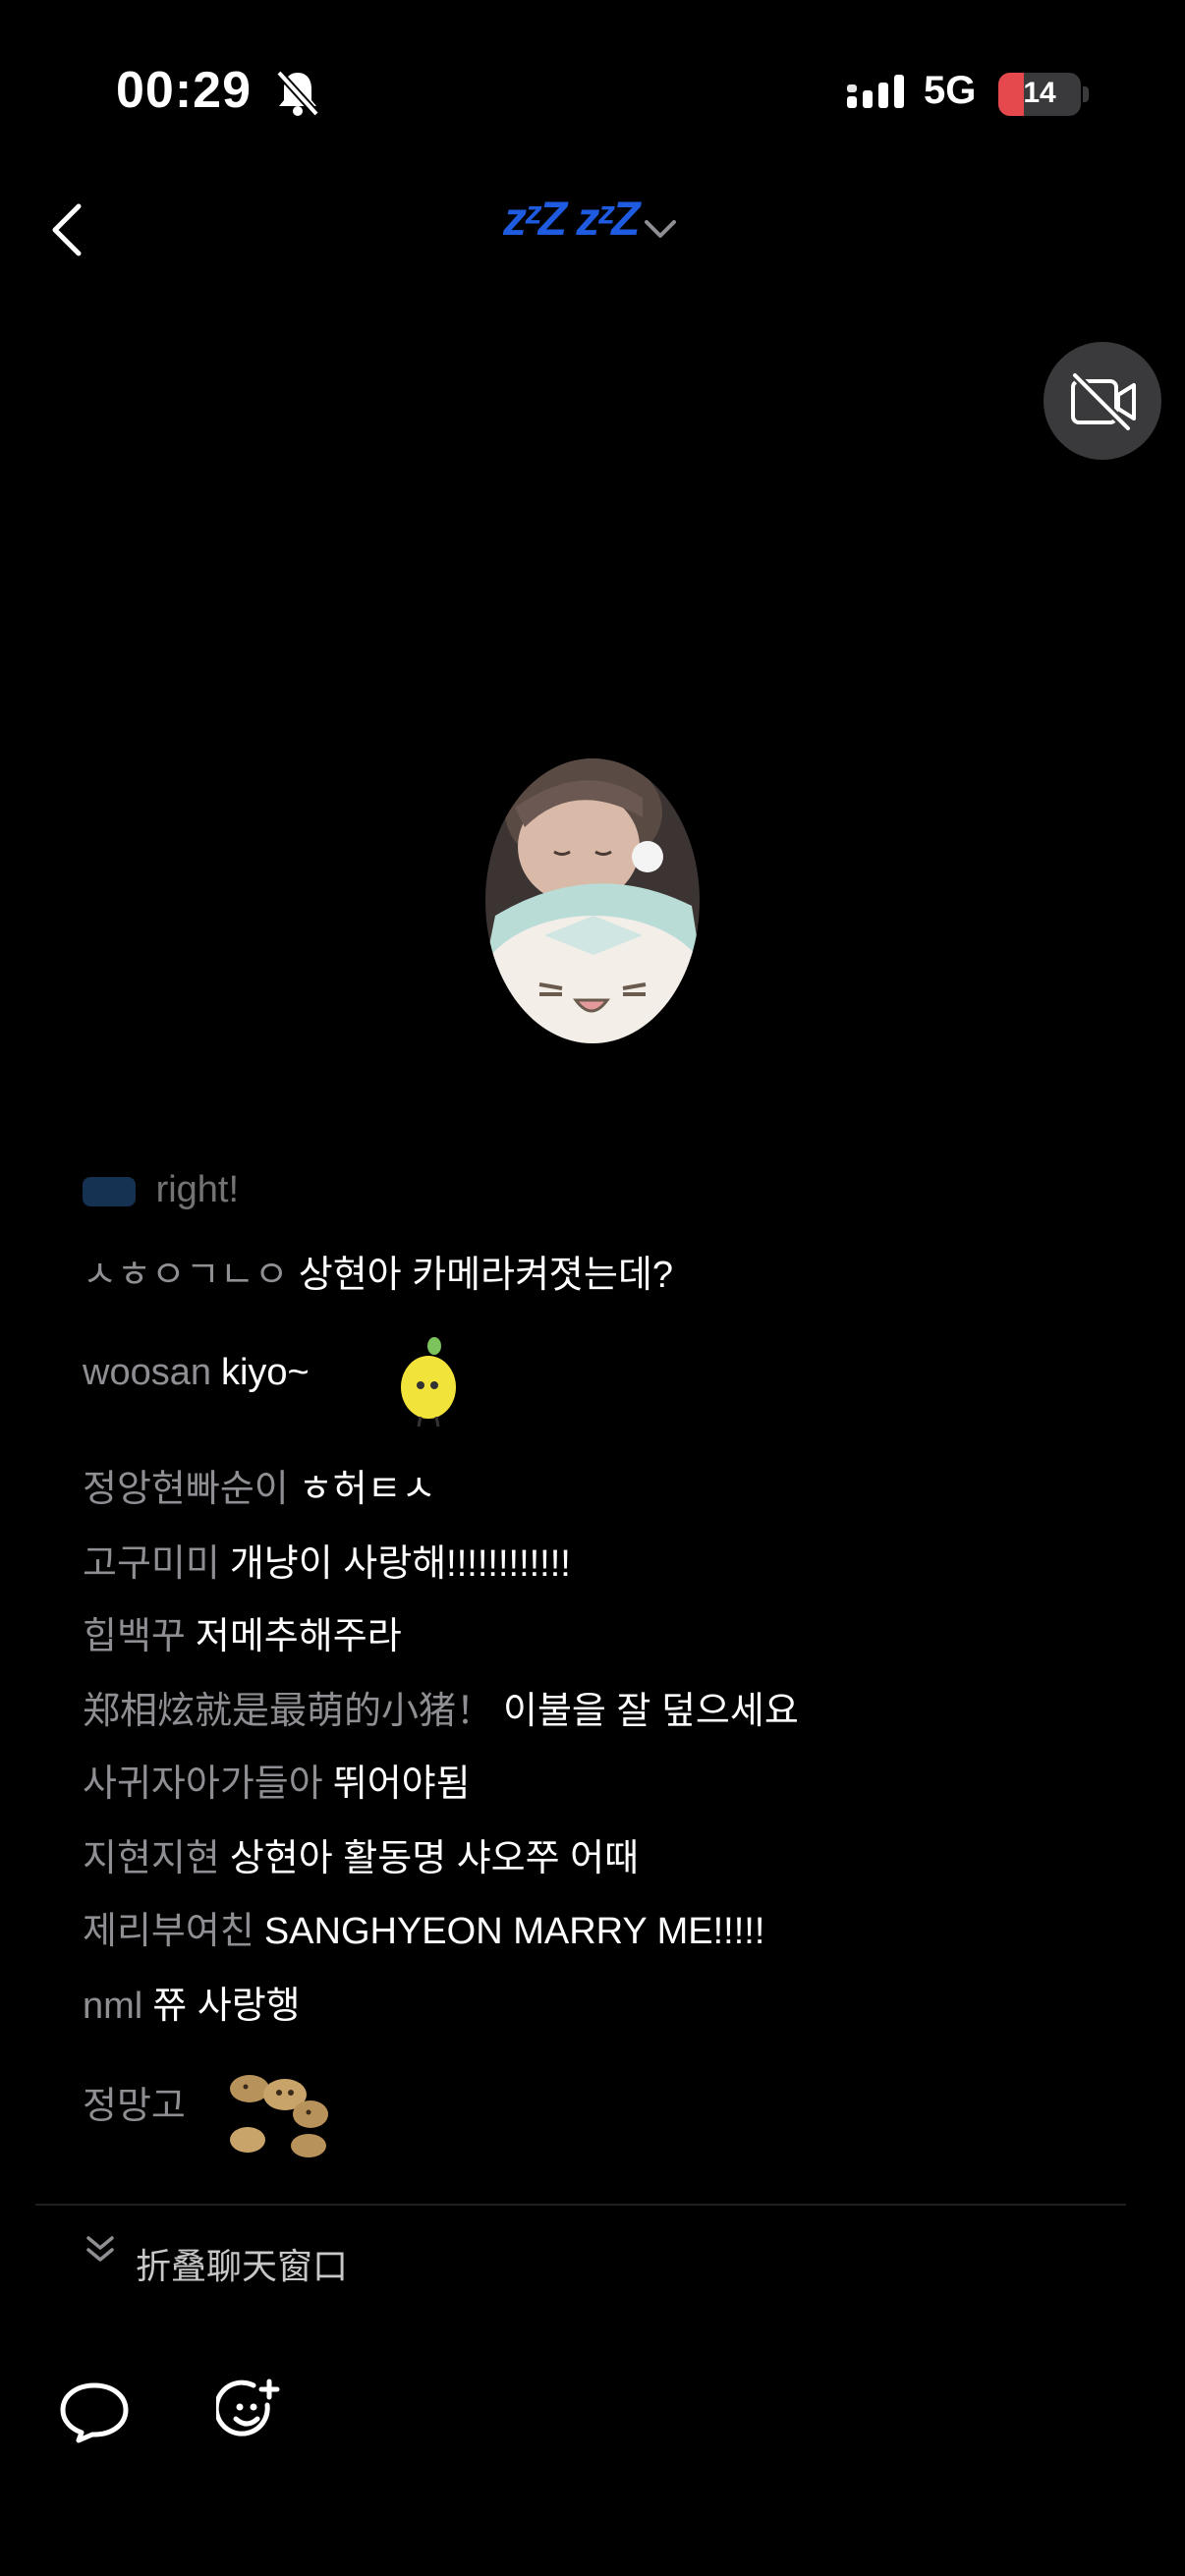 This screenshot has width=1185, height=2576. Describe the element at coordinates (279, 2116) in the screenshot. I see `cookies-sticker` at that location.